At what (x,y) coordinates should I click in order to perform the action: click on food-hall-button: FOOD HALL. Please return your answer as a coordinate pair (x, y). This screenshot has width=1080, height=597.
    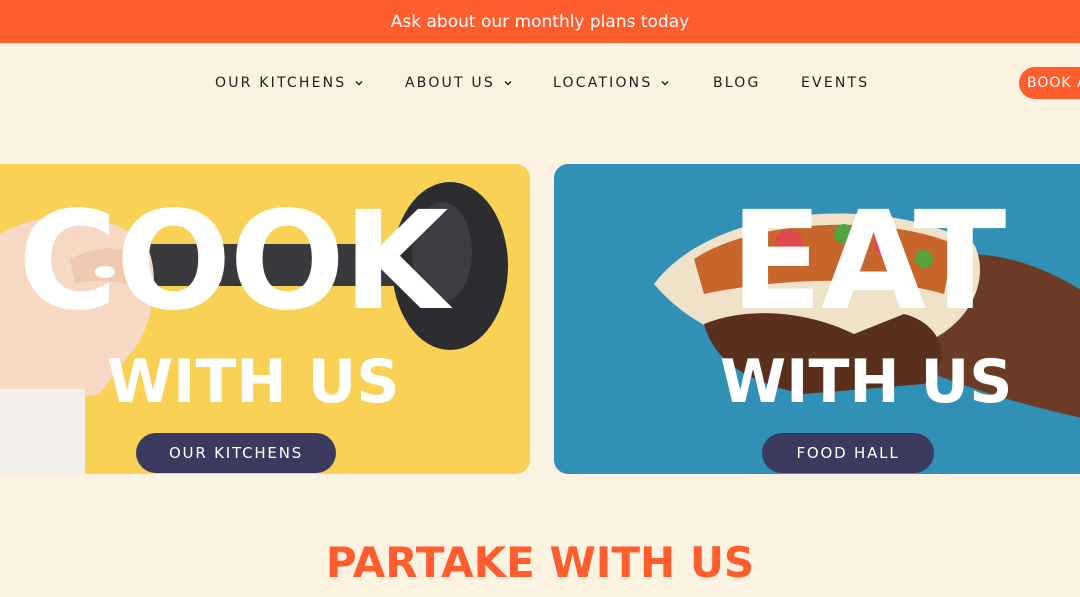
    Looking at the image, I should click on (848, 453).